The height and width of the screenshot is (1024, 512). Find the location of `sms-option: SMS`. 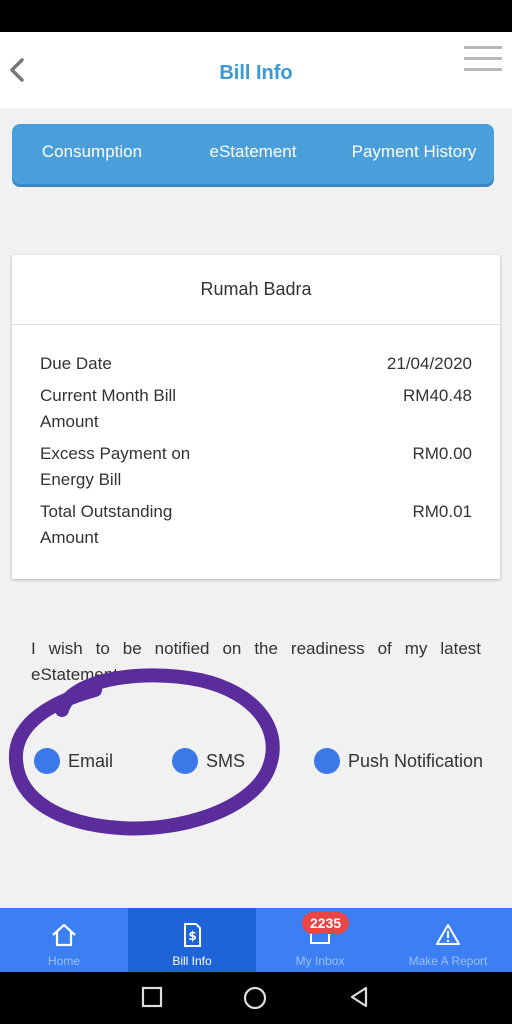

sms-option: SMS is located at coordinates (208, 761).